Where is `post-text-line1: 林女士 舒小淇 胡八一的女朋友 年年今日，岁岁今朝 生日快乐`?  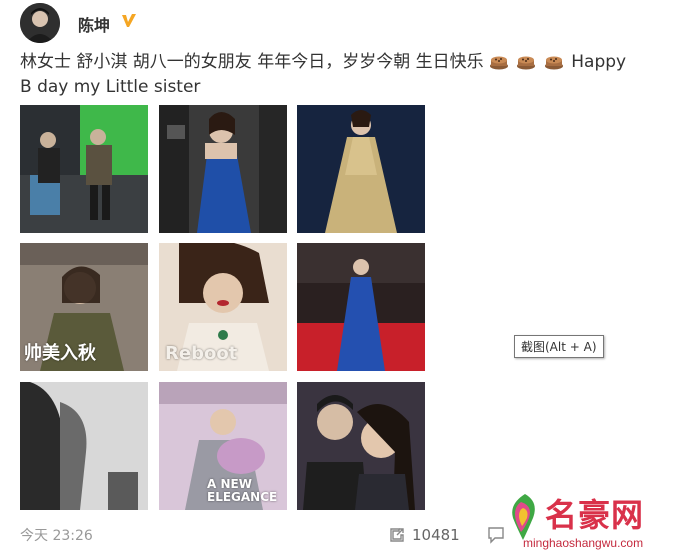 post-text-line1: 林女士 舒小淇 胡八一的女朋友 年年今日，岁岁今朝 生日快乐 is located at coordinates (252, 62).